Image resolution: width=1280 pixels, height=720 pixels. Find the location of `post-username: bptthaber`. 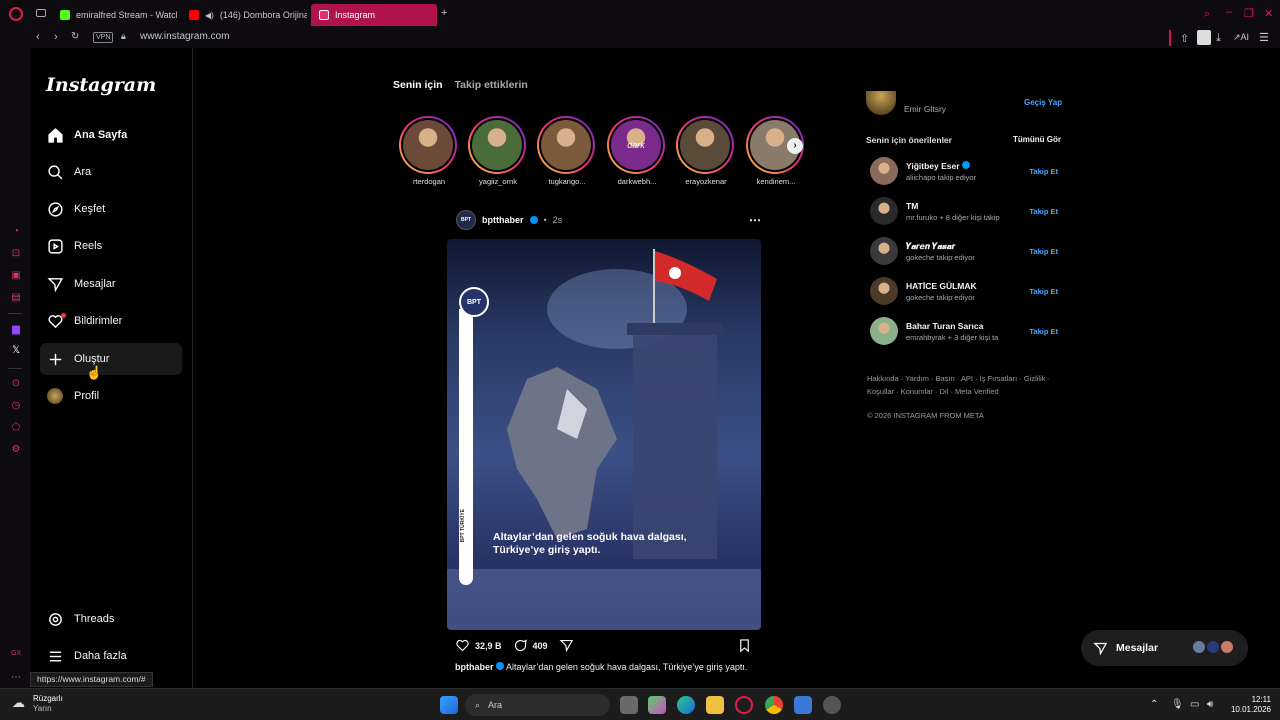

post-username: bptthaber is located at coordinates (503, 220).